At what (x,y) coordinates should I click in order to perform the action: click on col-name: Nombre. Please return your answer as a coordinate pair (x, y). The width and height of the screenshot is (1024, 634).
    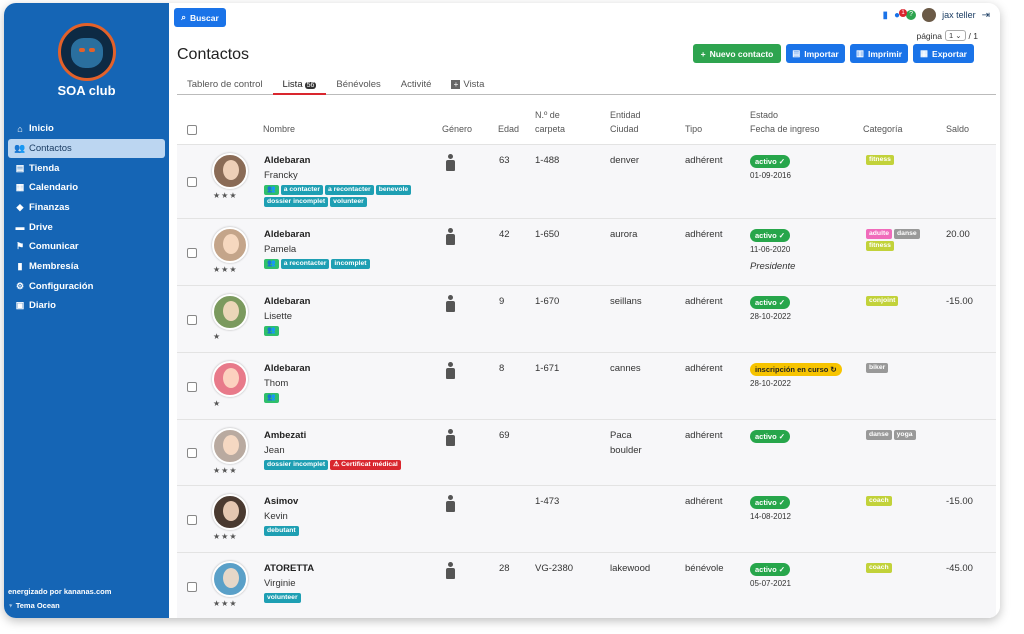
    Looking at the image, I should click on (279, 129).